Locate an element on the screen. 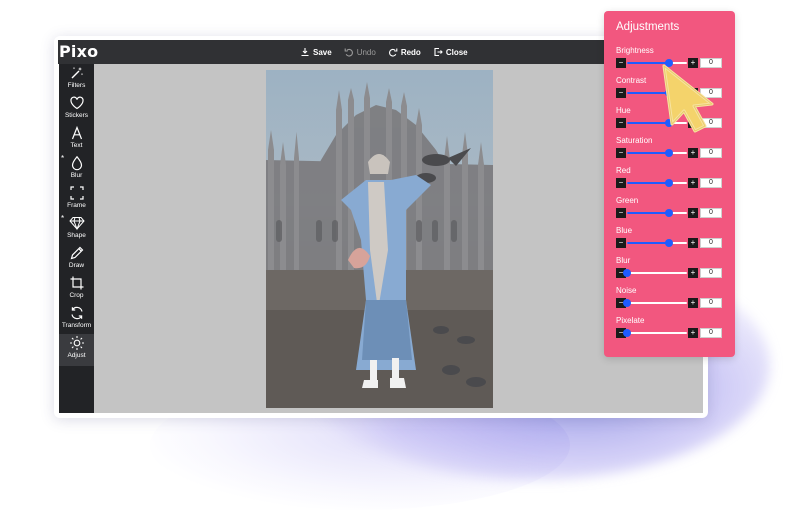 This screenshot has width=798, height=520. adjustment-saturation: Saturation − +0 is located at coordinates (671, 149).